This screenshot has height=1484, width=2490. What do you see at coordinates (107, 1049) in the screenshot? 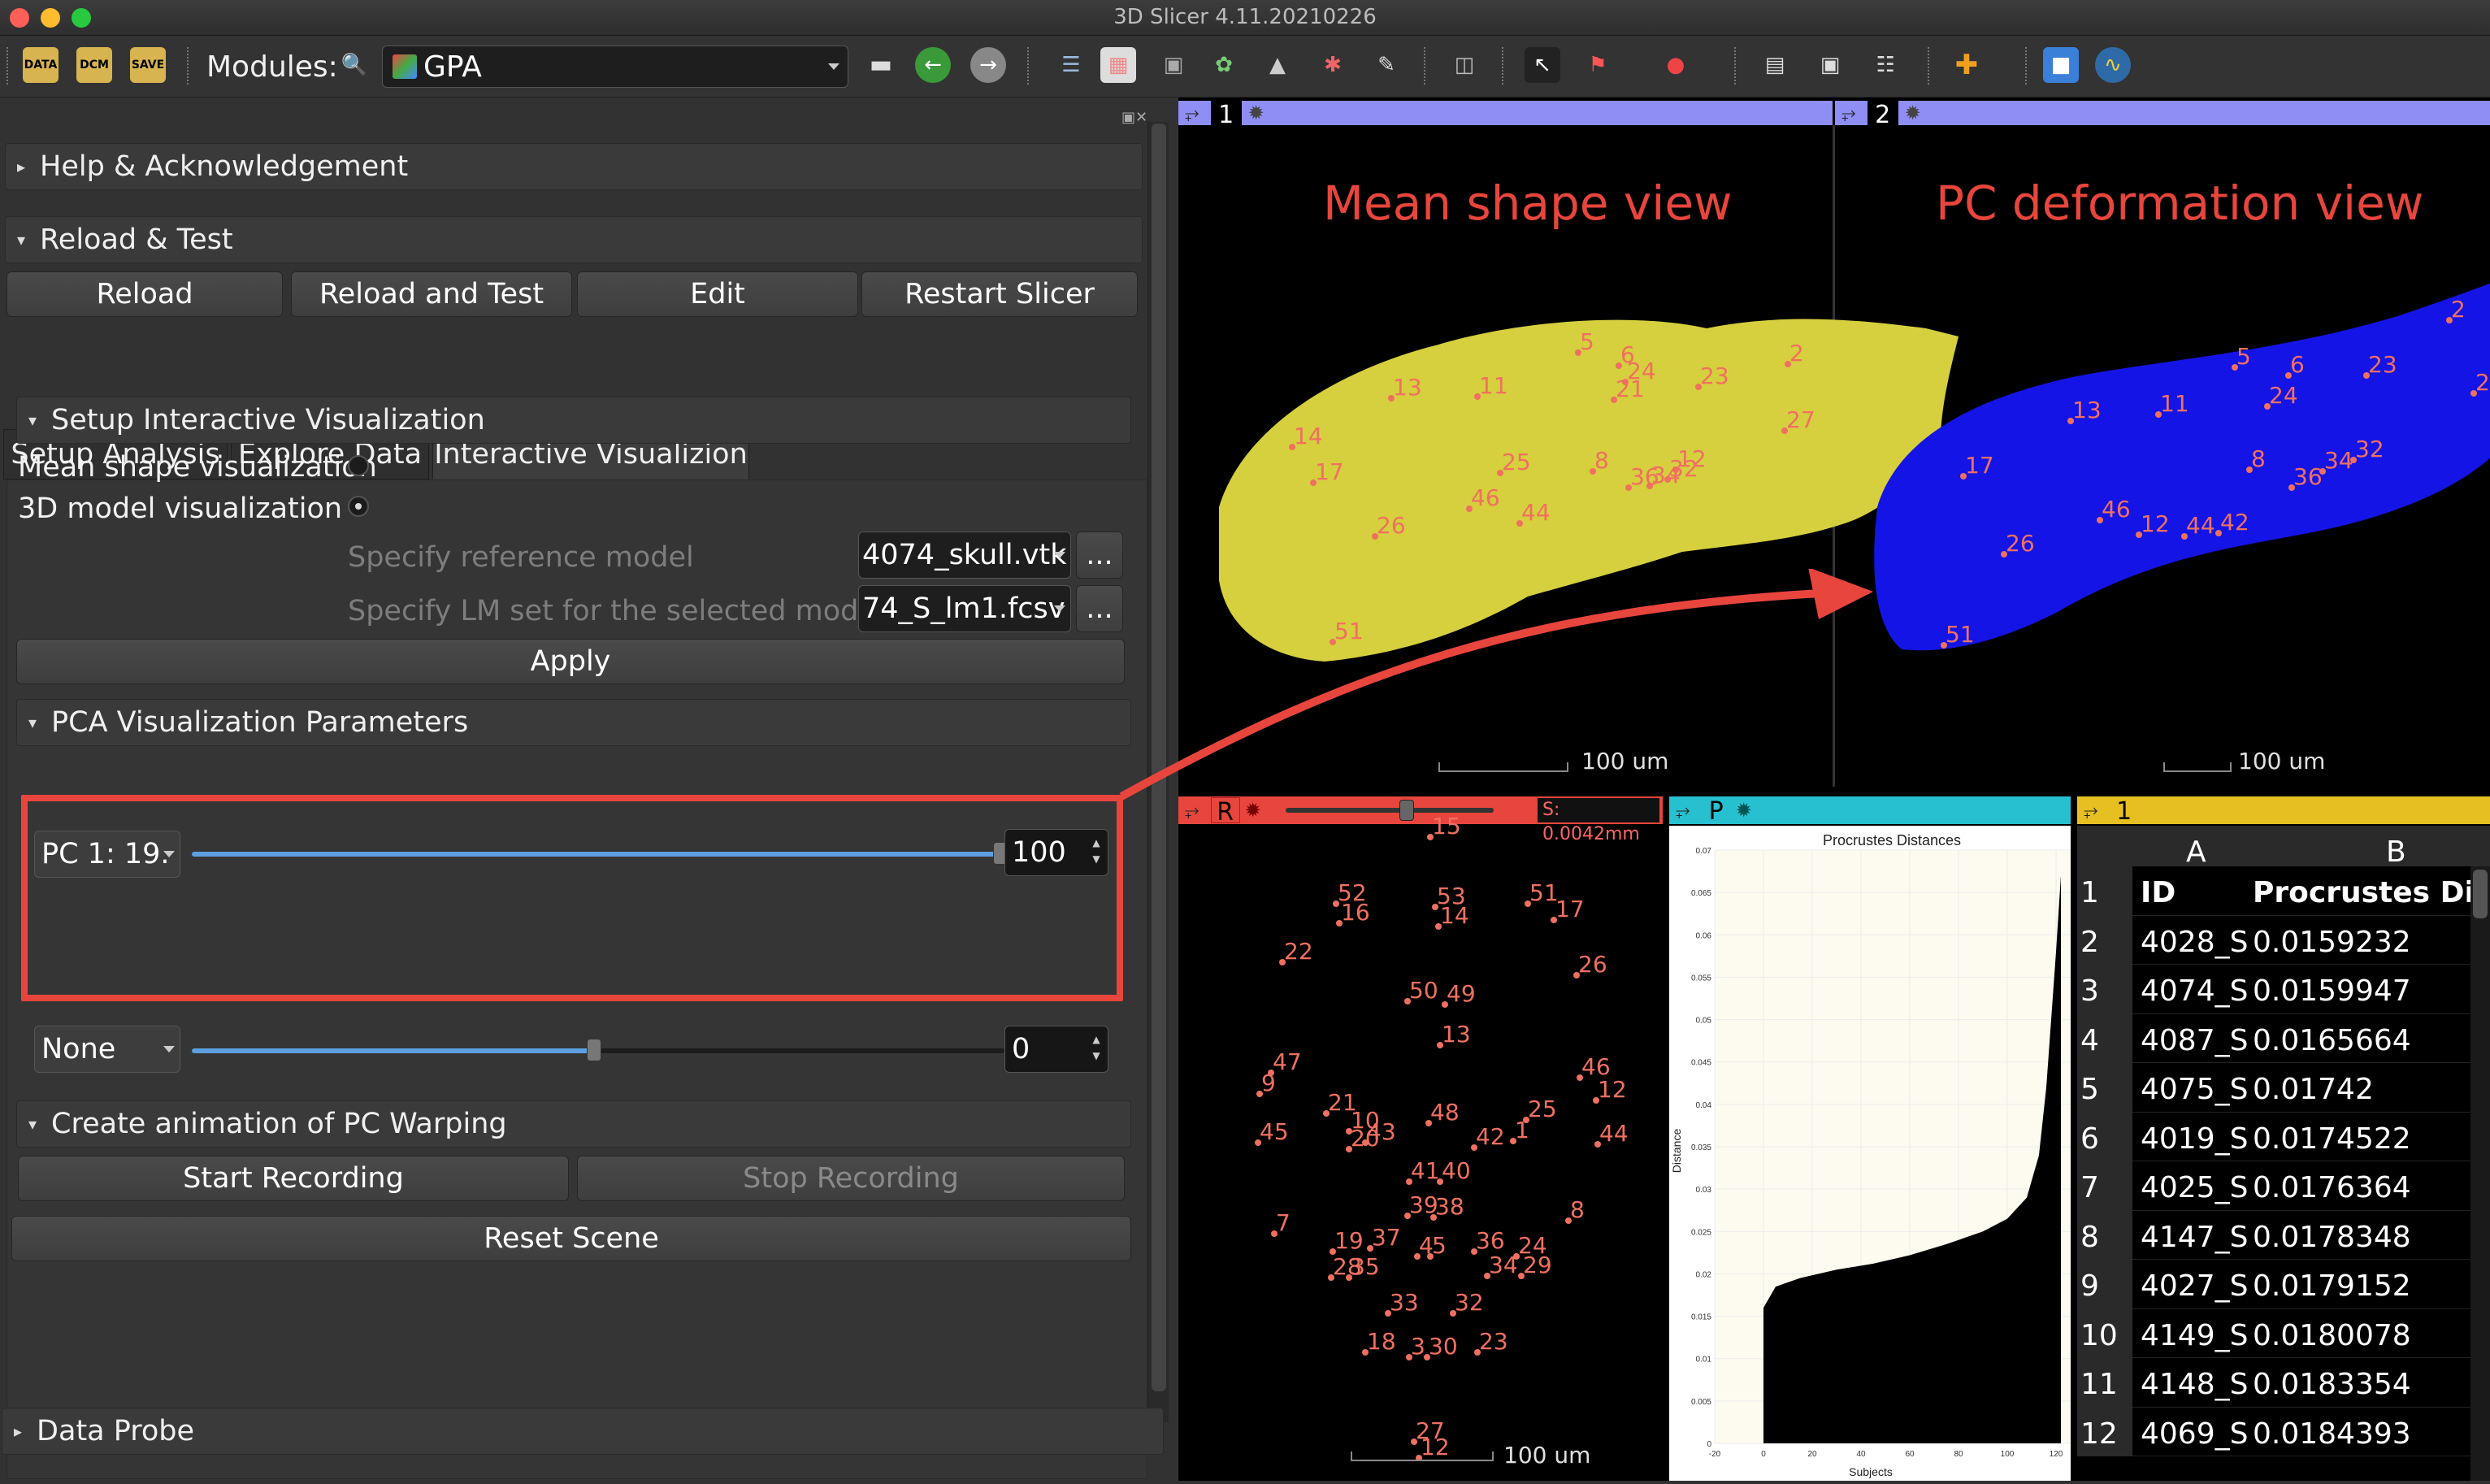
I see `pc2-select: None` at bounding box center [107, 1049].